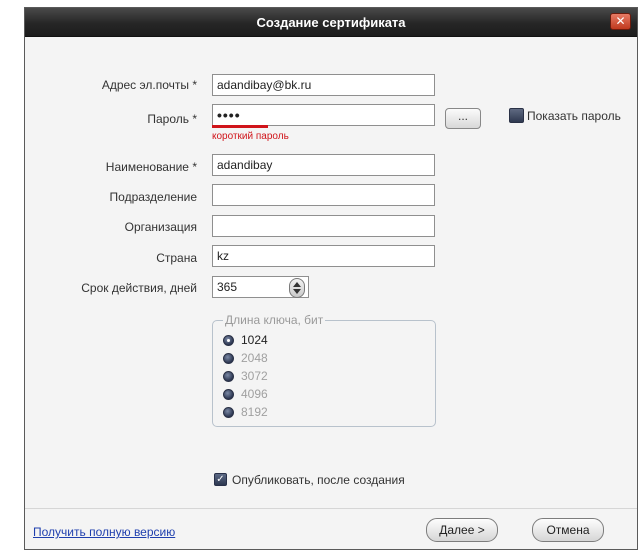 This screenshot has height=554, width=641. I want to click on password-field: ••••, so click(323, 115).